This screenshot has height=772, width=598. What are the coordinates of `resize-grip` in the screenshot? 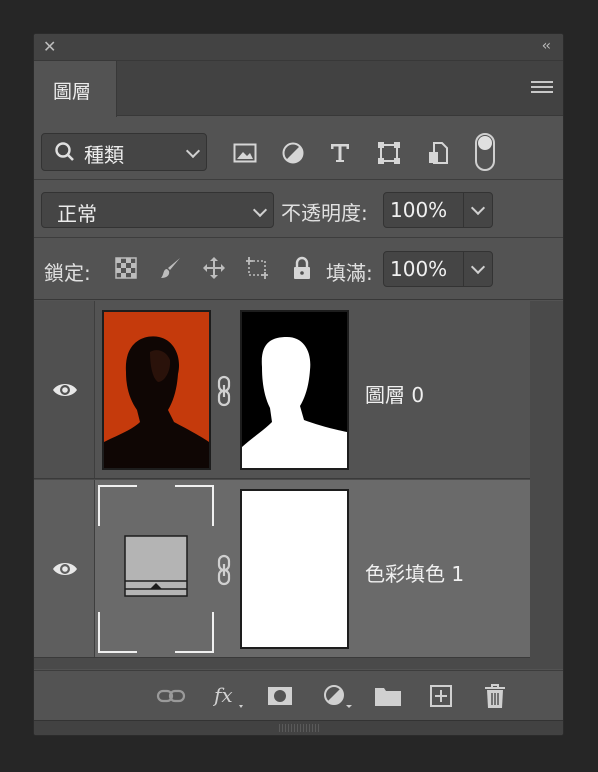 It's located at (299, 728).